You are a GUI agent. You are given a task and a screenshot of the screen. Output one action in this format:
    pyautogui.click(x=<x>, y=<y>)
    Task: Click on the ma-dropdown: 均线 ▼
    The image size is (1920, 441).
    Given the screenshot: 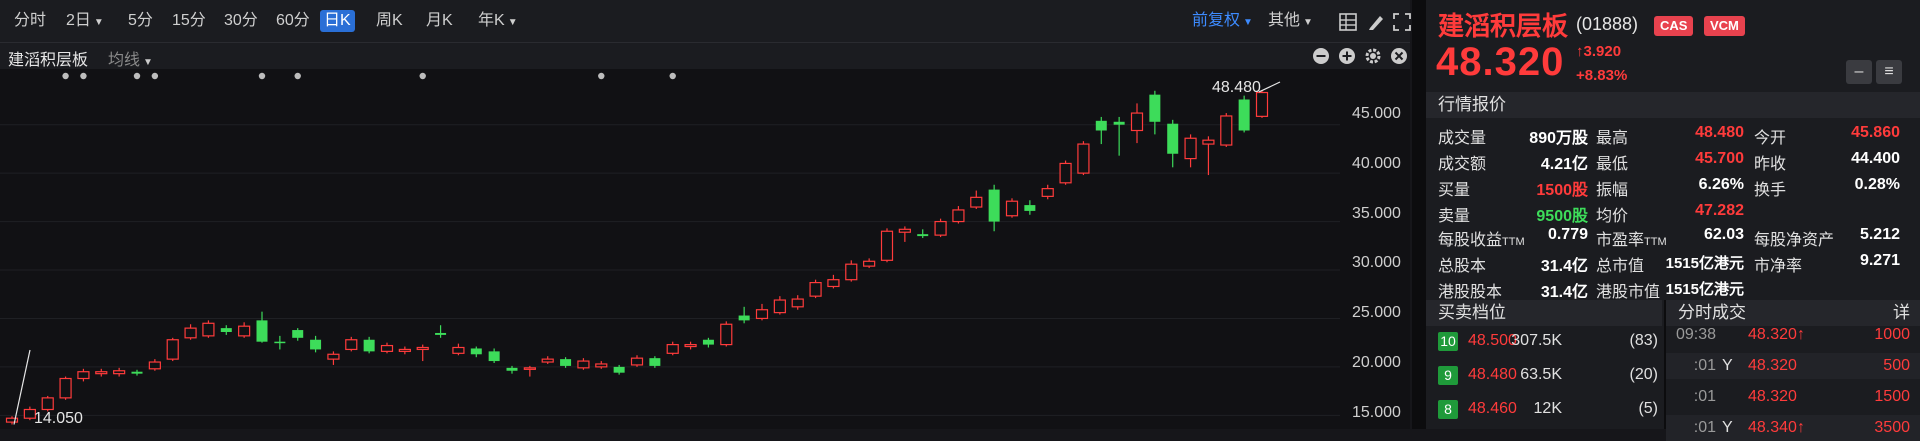 What is the action you would take?
    pyautogui.click(x=130, y=58)
    